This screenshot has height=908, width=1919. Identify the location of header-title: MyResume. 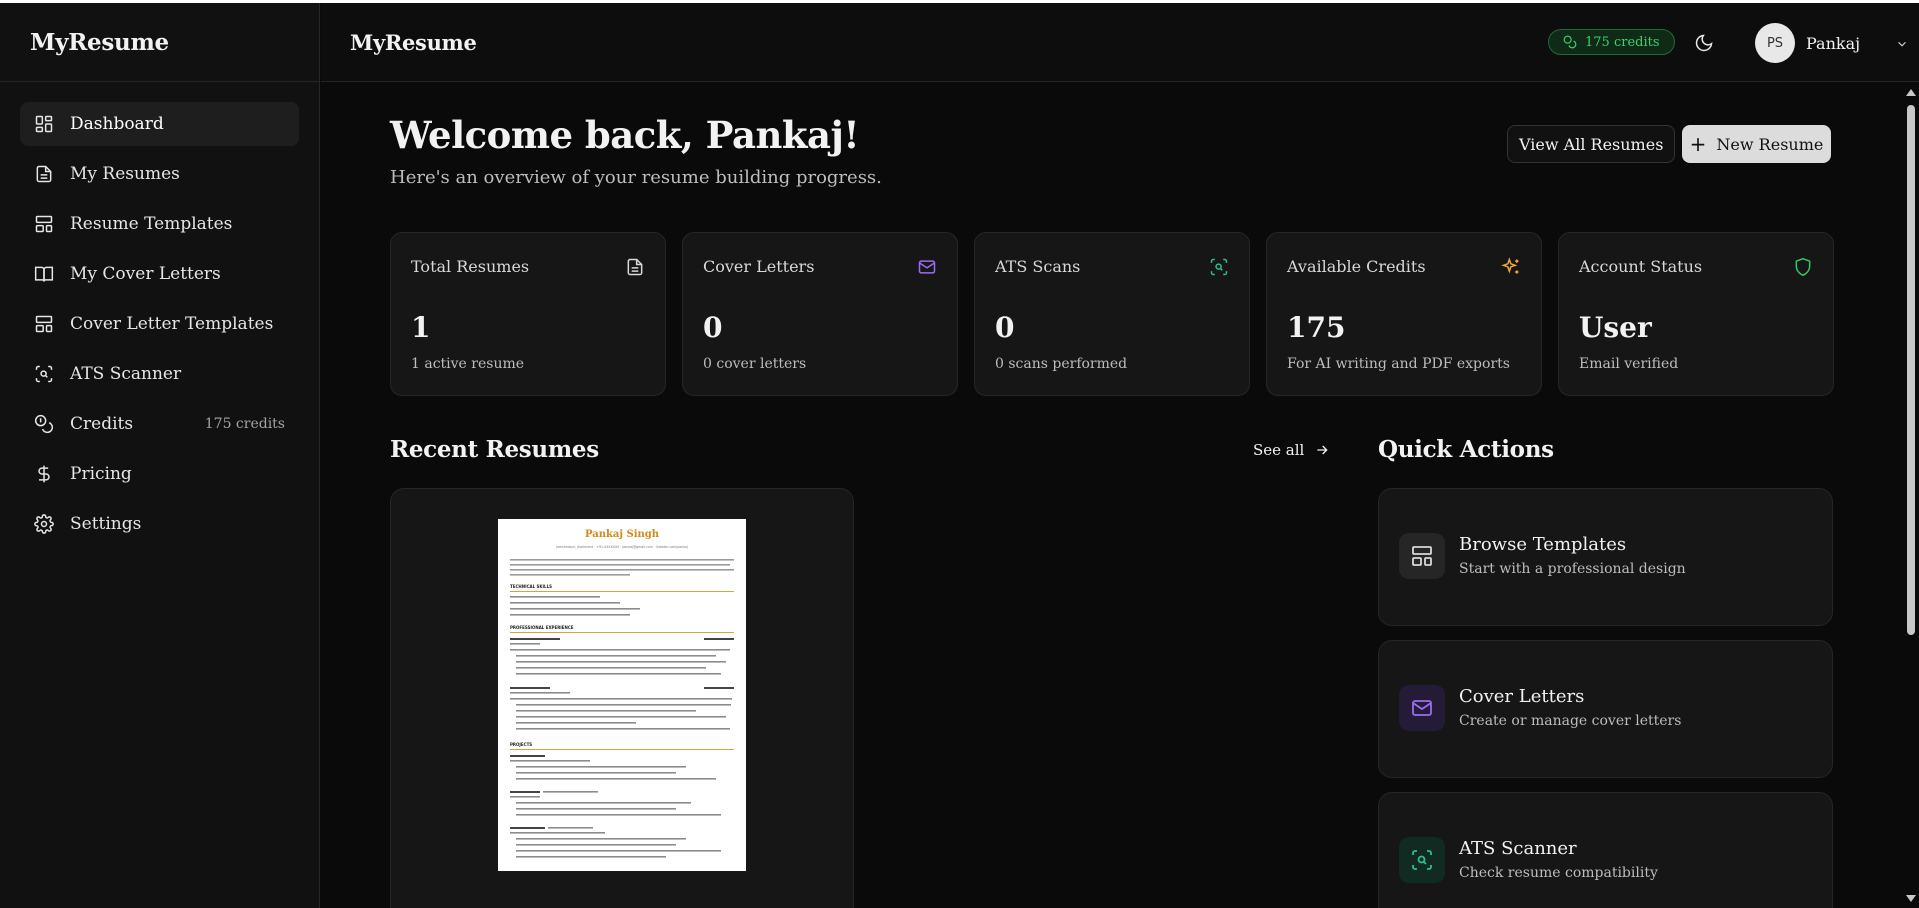
(413, 42).